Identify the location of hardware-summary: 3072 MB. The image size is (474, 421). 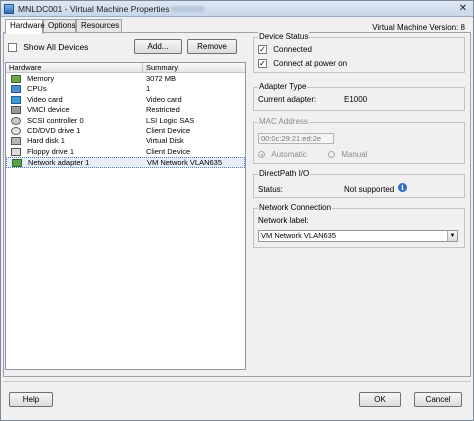
(161, 78).